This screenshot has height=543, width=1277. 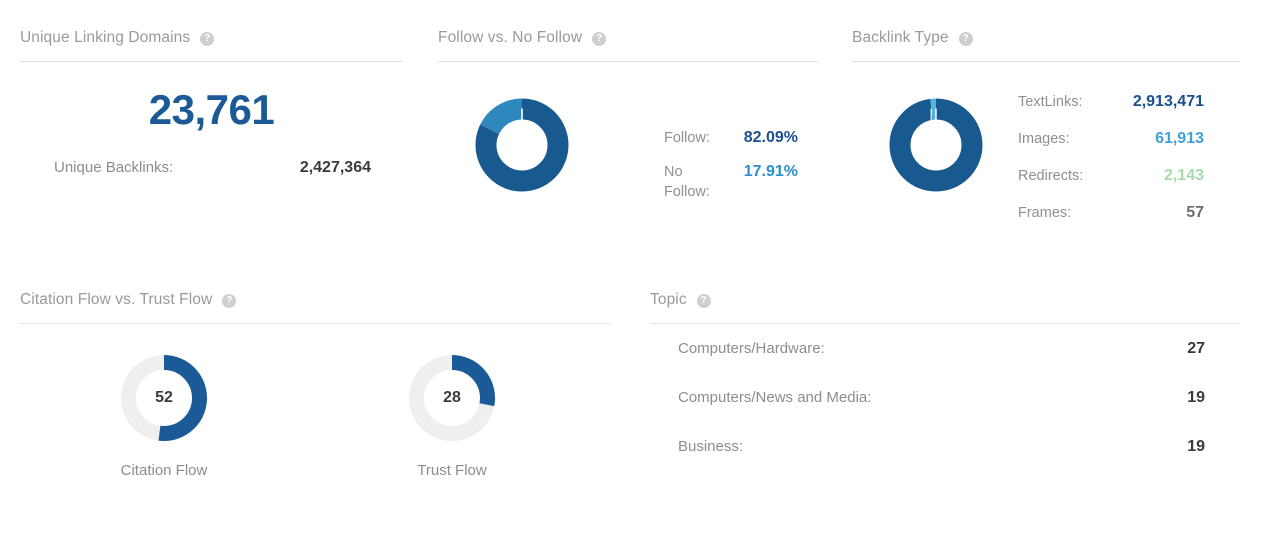 What do you see at coordinates (335, 167) in the screenshot?
I see `unique-backlinks-value: 2,427,364` at bounding box center [335, 167].